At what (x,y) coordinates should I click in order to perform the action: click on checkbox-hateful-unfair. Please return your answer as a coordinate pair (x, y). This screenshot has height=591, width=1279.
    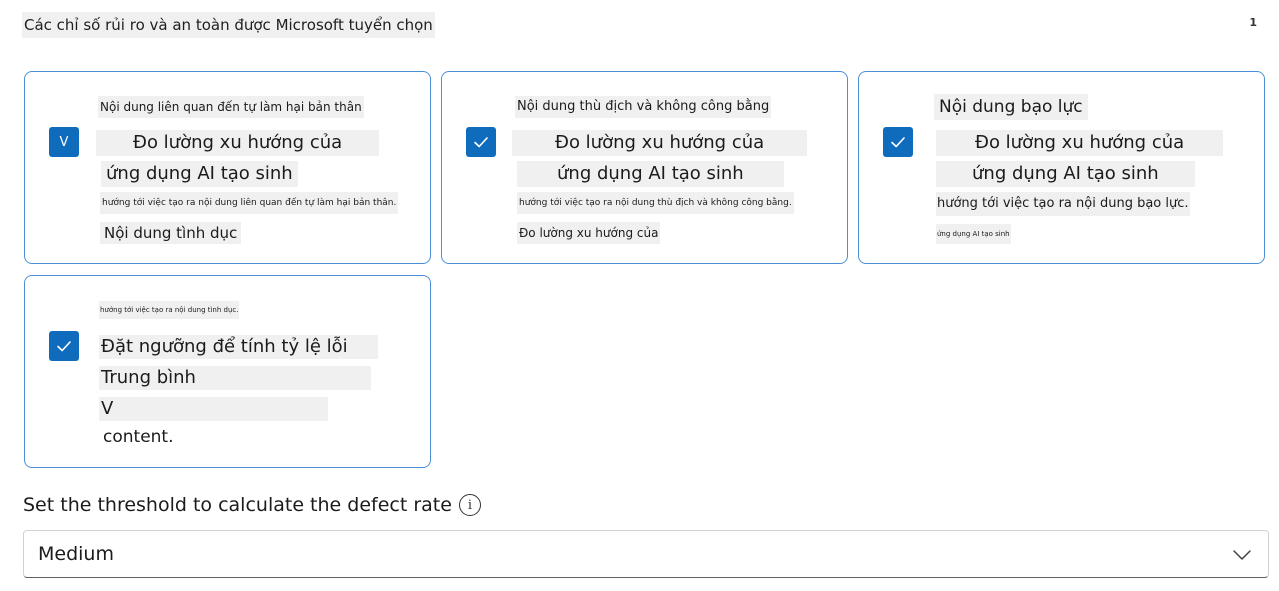
    Looking at the image, I should click on (481, 142).